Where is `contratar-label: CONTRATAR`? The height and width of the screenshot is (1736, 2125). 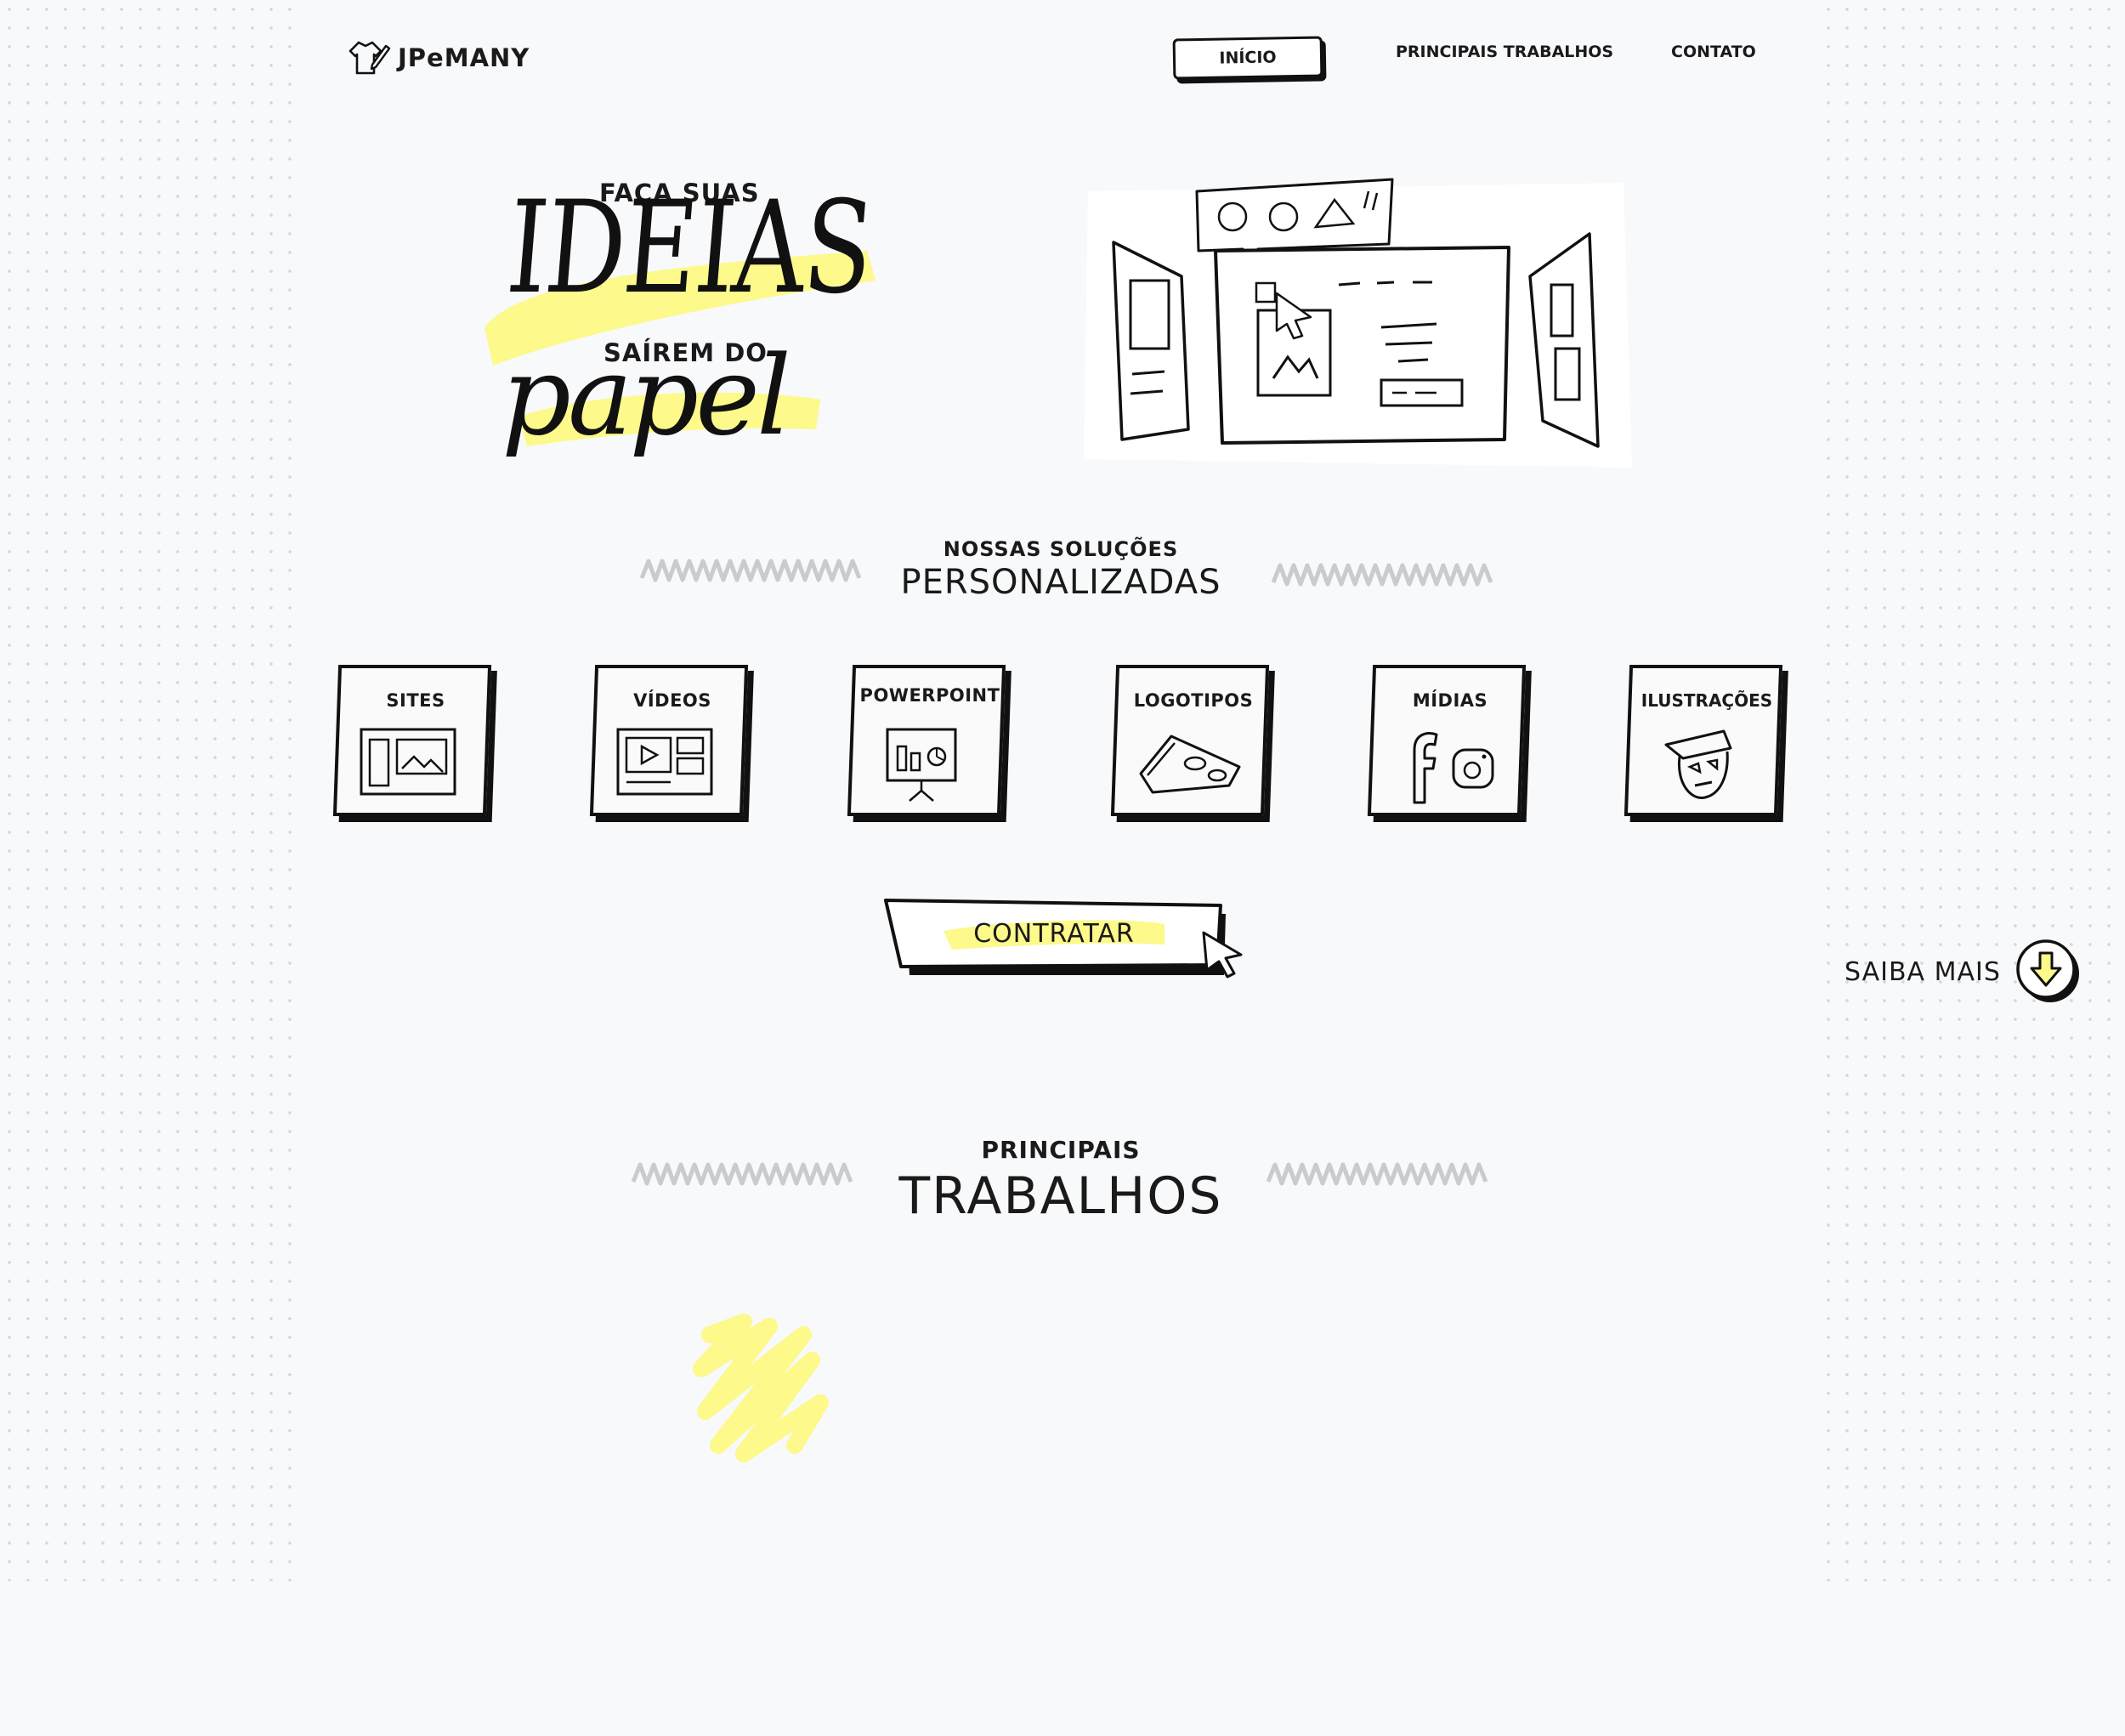
contratar-label: CONTRATAR is located at coordinates (1054, 934).